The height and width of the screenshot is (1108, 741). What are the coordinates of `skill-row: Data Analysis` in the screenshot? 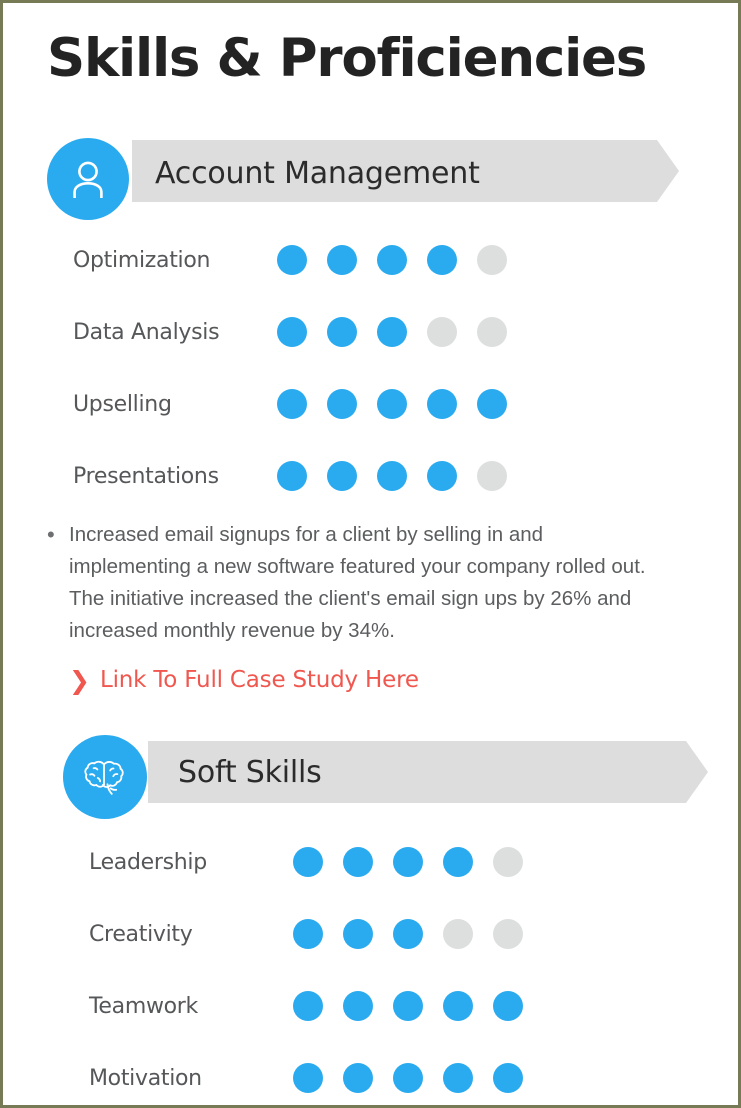 It's located at (290, 332).